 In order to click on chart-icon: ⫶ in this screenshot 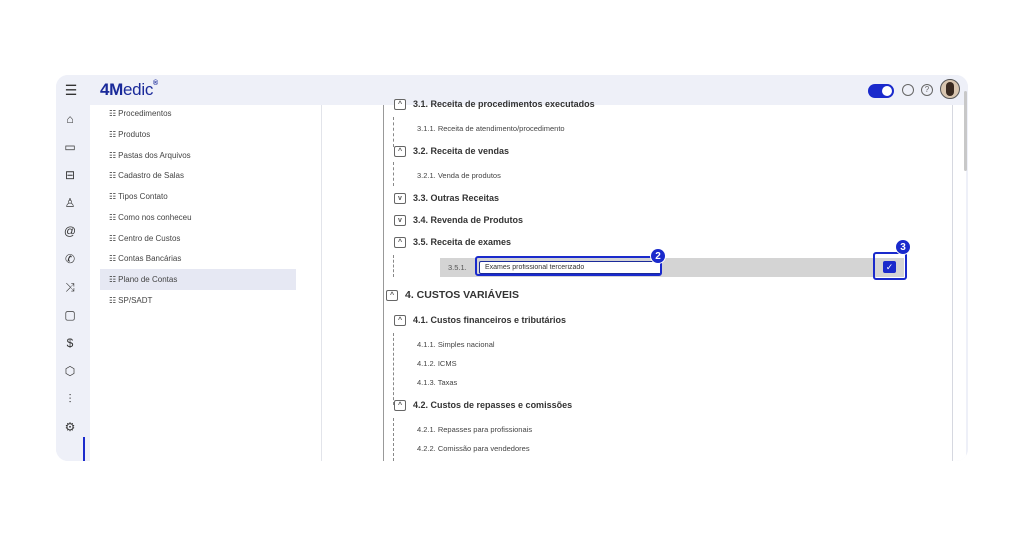, I will do `click(70, 399)`.